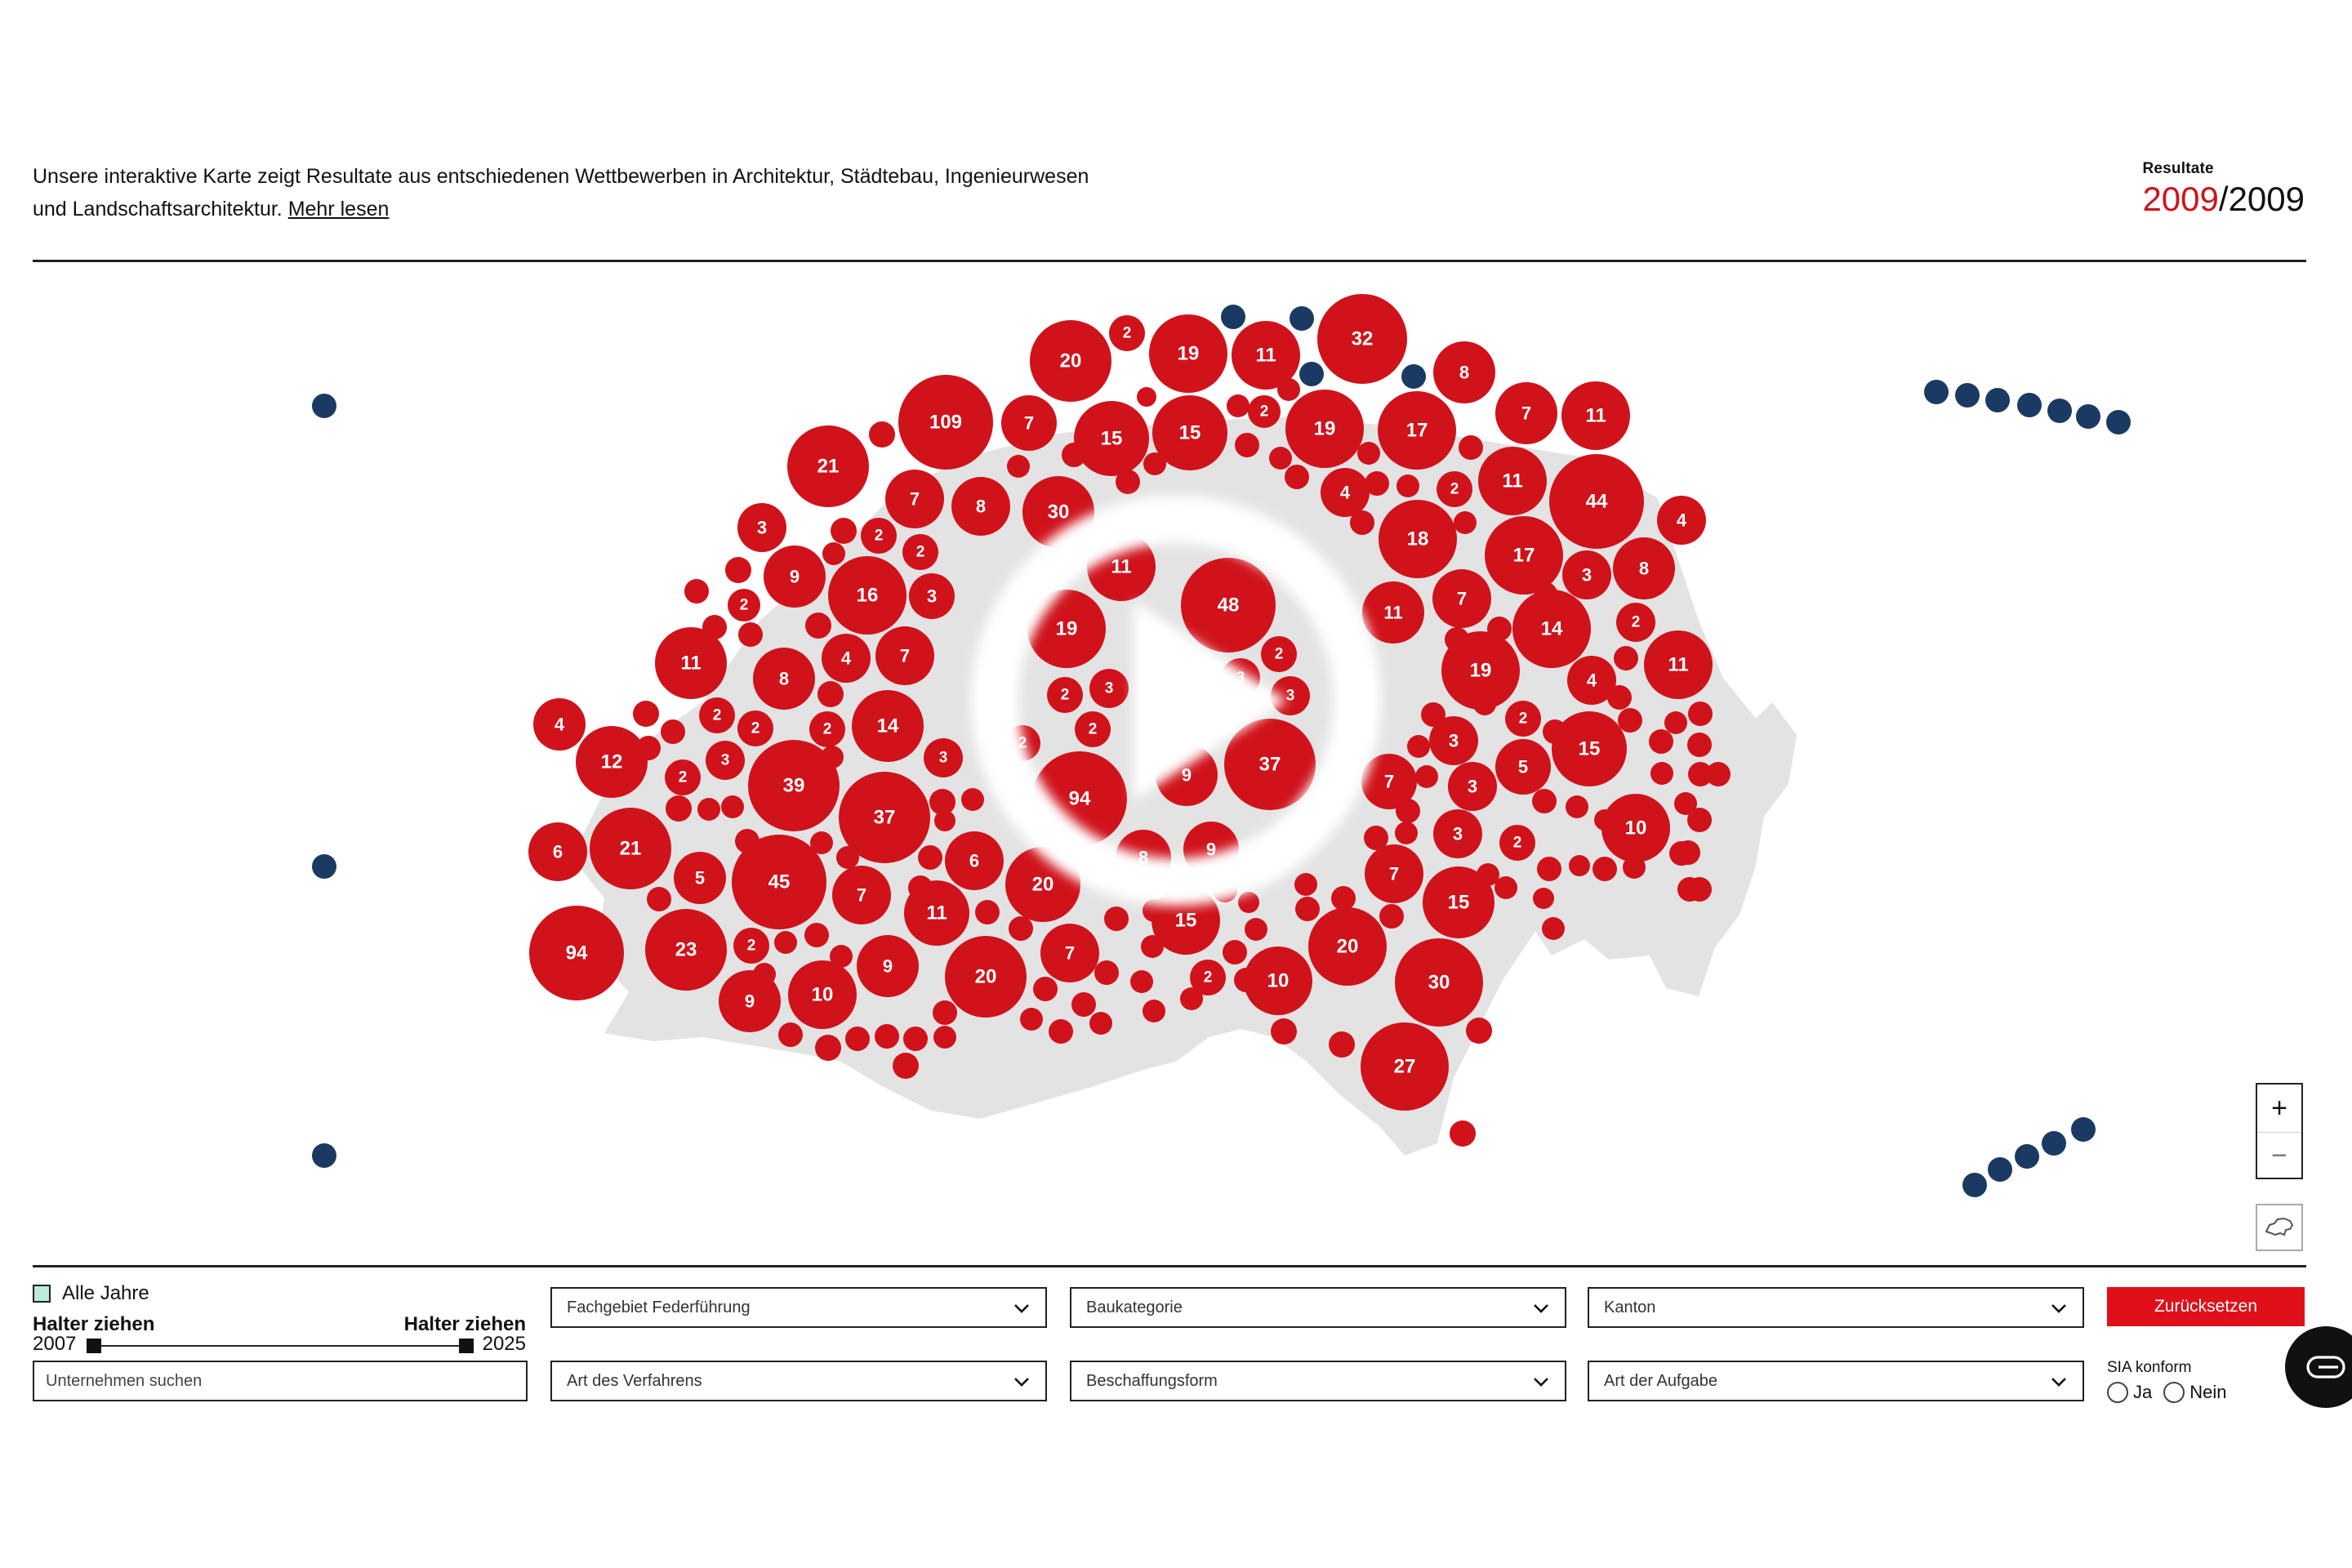  I want to click on result-bubble: 17, so click(1417, 430).